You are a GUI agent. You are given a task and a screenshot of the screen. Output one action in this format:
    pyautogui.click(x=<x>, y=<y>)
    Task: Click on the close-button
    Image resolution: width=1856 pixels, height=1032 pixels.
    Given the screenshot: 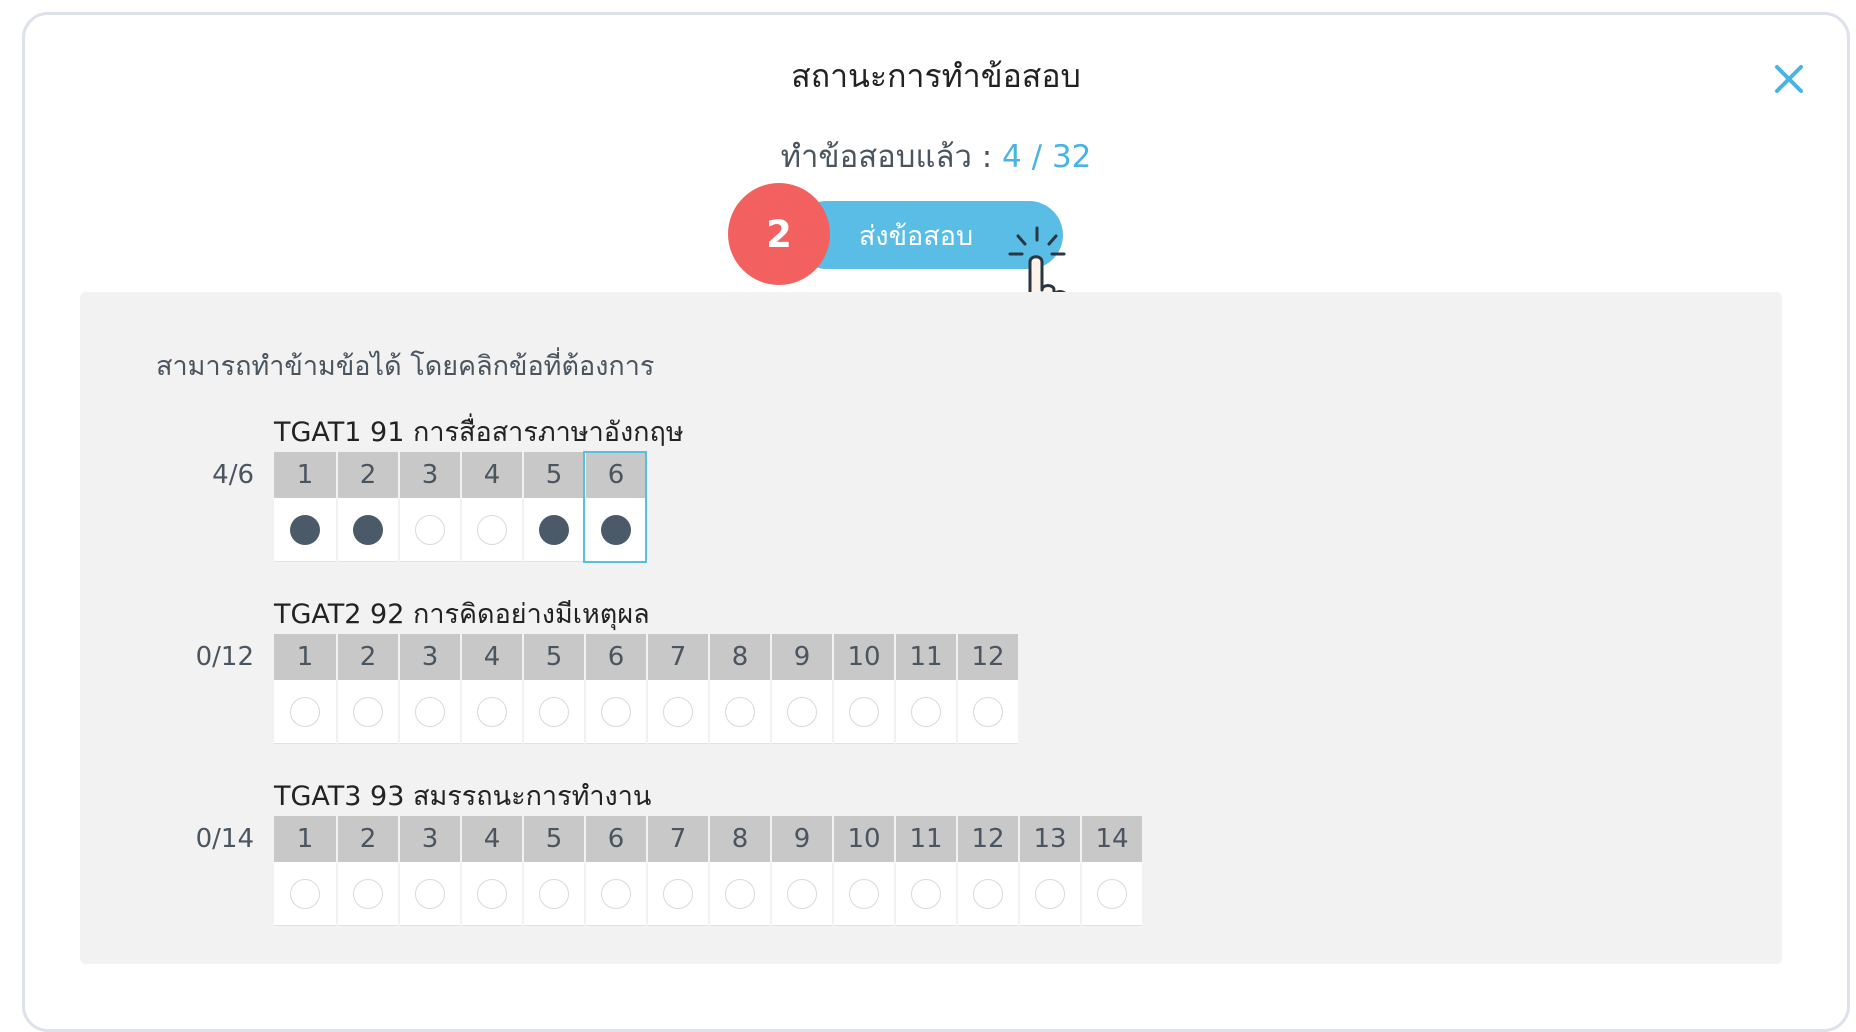 What is the action you would take?
    pyautogui.click(x=1789, y=79)
    